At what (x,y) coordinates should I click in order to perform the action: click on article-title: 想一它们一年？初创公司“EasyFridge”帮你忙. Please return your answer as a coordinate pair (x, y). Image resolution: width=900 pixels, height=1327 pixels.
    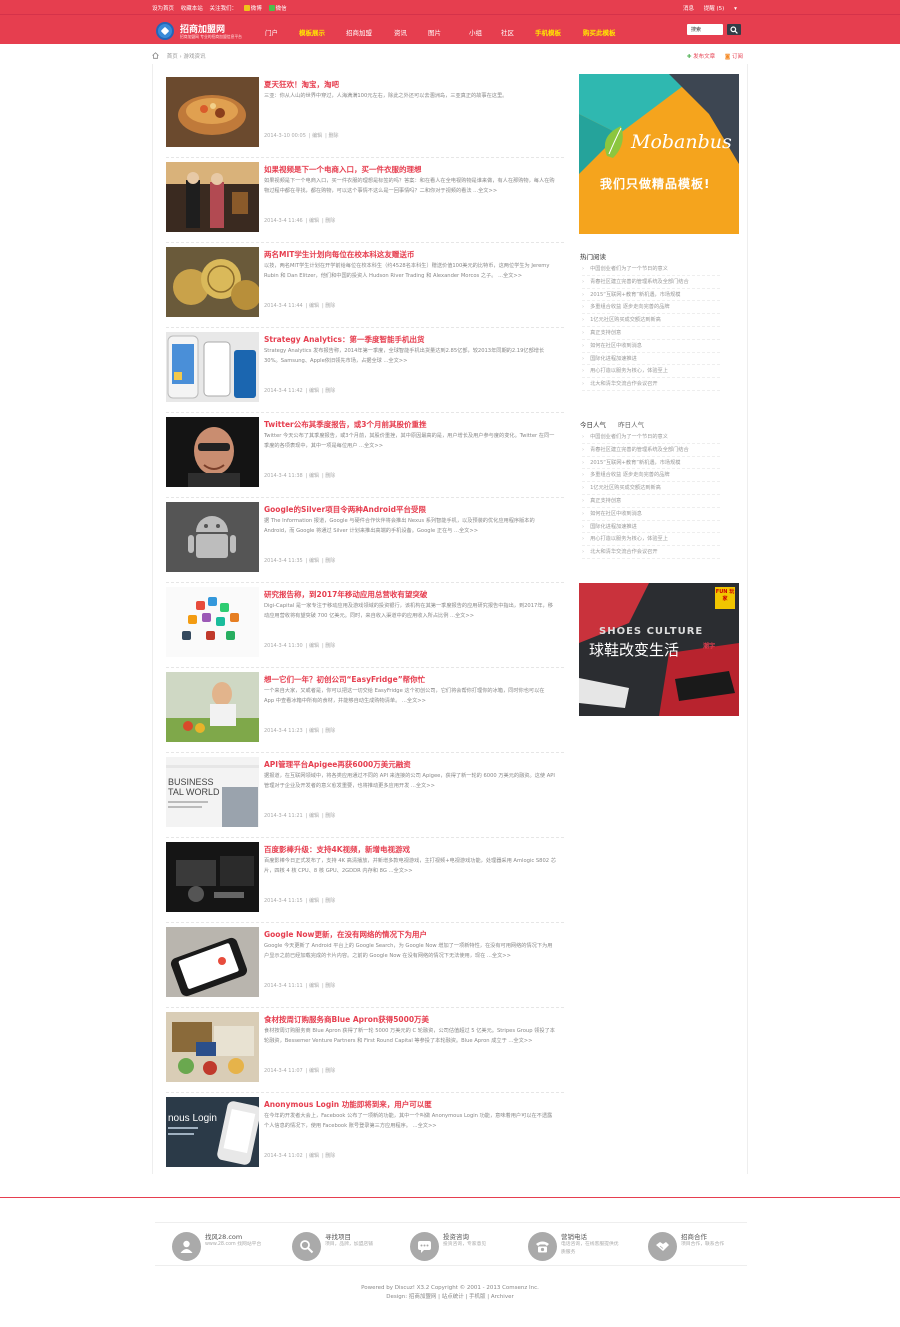
    Looking at the image, I should click on (412, 679).